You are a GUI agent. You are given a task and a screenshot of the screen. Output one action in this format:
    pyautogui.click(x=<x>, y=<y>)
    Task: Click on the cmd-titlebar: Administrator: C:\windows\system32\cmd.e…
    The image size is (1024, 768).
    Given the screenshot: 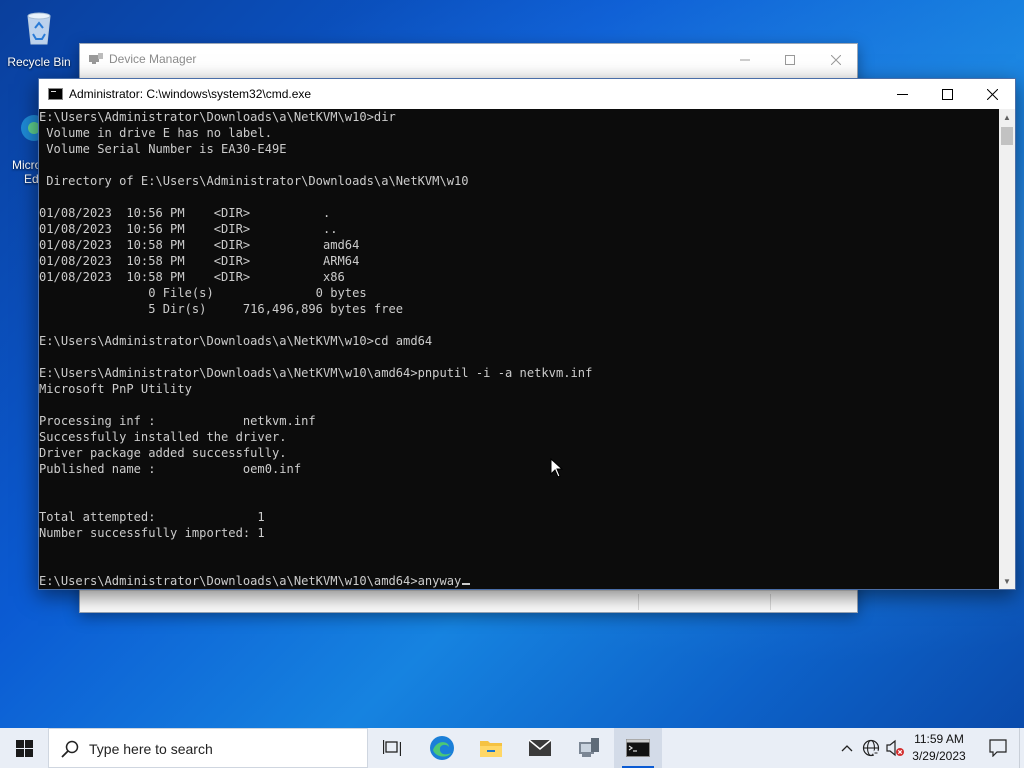 What is the action you would take?
    pyautogui.click(x=527, y=94)
    